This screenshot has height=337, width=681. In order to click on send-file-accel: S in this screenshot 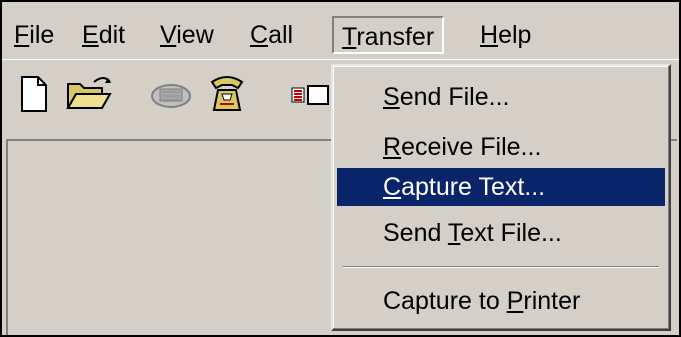, I will do `click(391, 97)`.